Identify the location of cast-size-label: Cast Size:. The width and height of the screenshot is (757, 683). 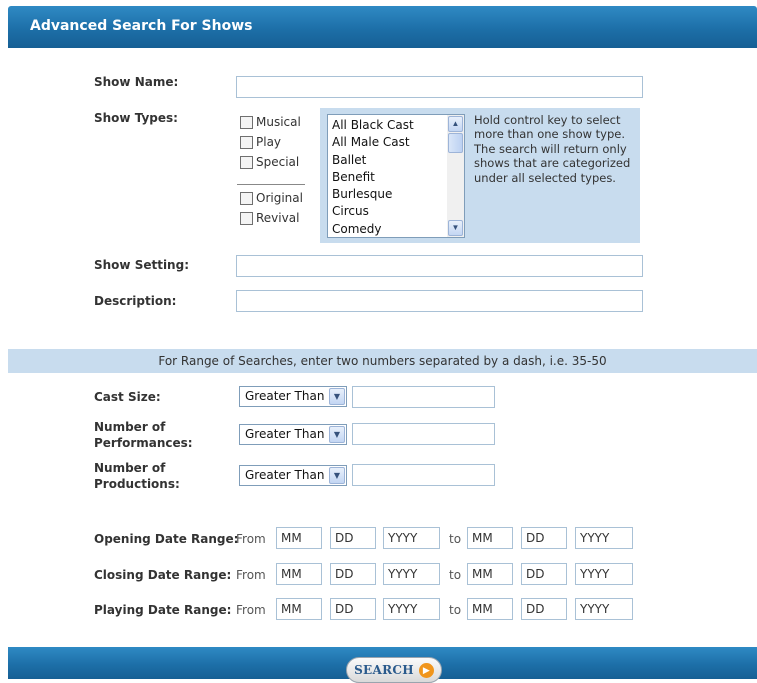
(127, 397).